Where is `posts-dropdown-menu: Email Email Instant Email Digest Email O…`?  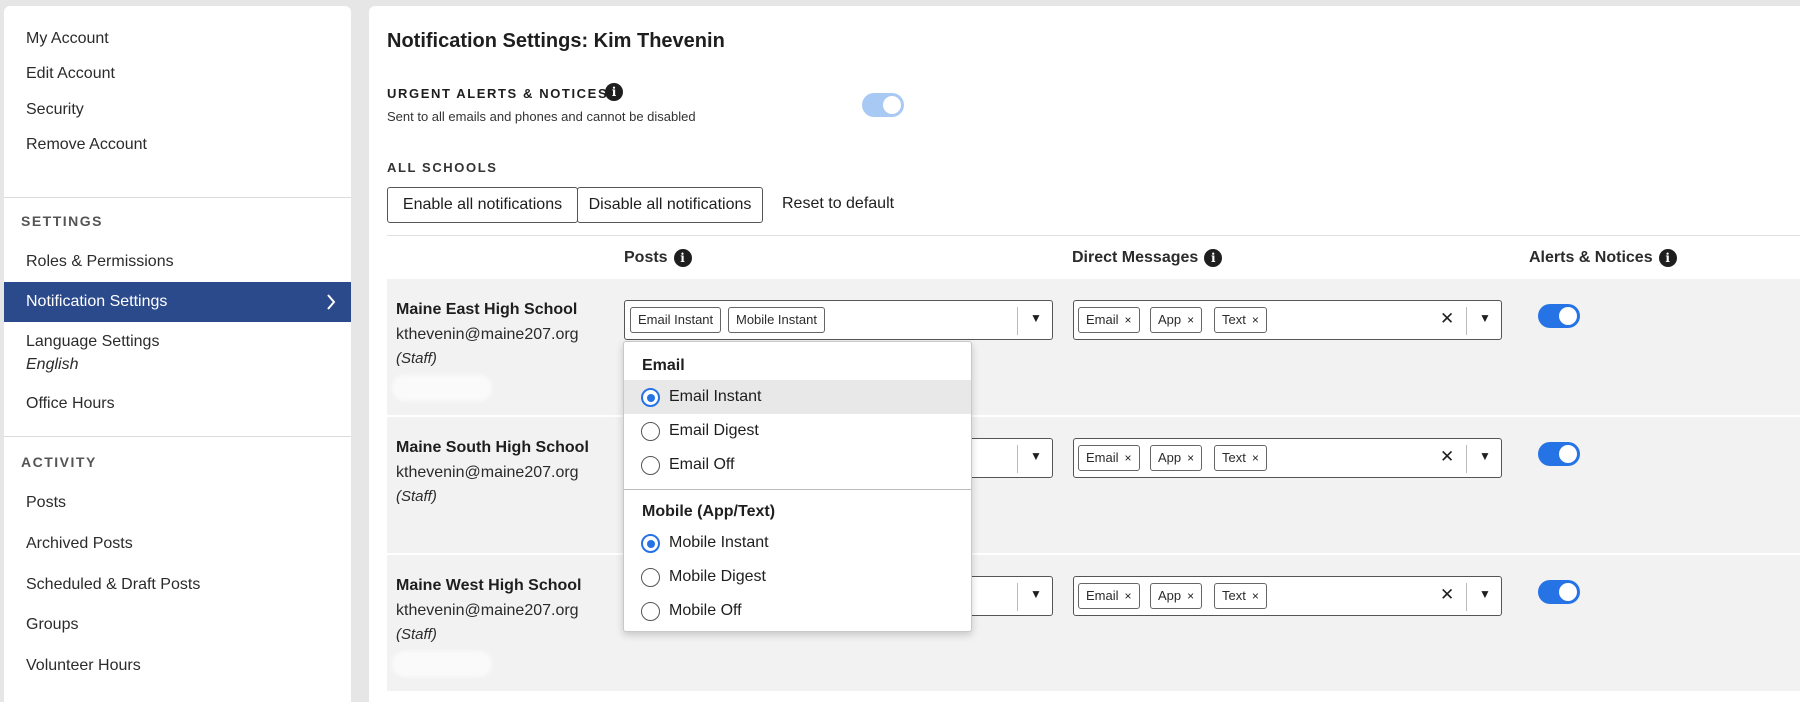
posts-dropdown-menu: Email Email Instant Email Digest Email O… is located at coordinates (797, 486).